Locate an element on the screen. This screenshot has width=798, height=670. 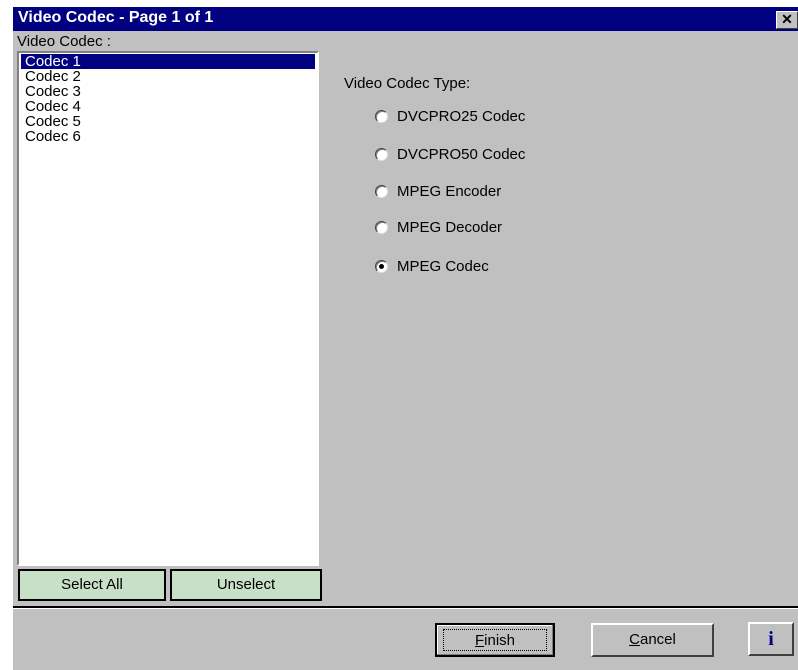
close-icon: ✕ is located at coordinates (787, 20).